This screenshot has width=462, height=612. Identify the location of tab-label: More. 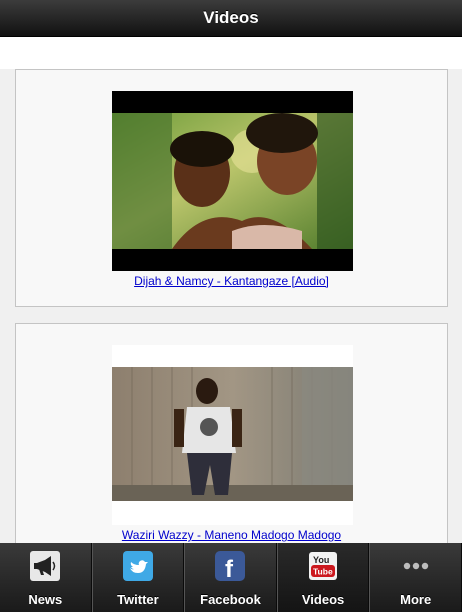
(416, 599).